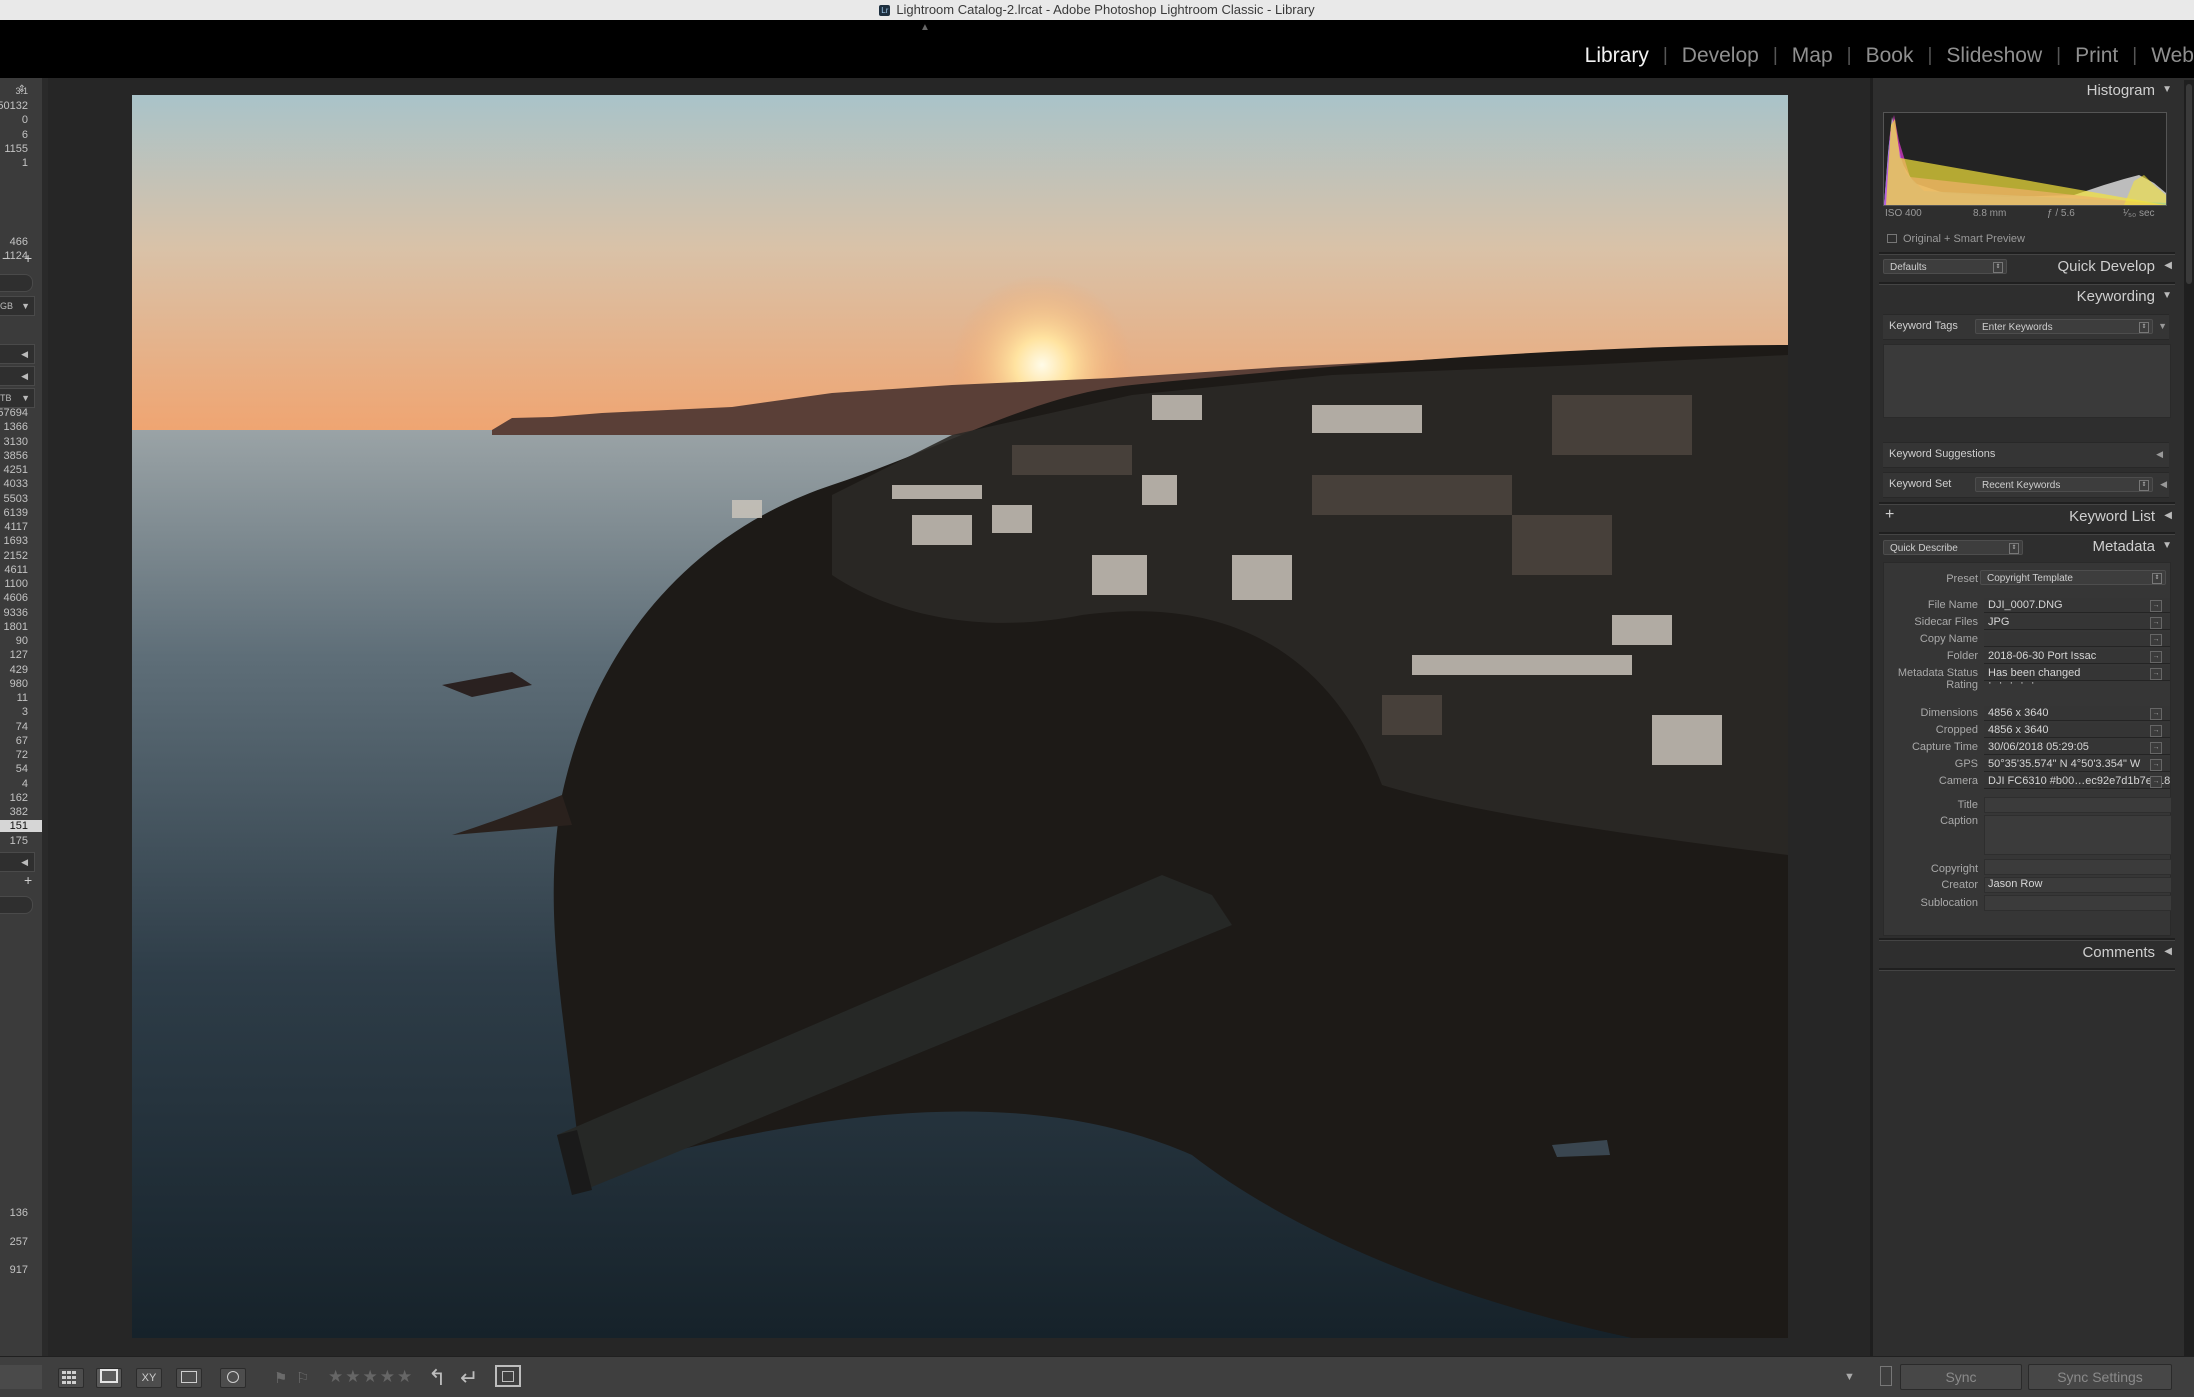 The width and height of the screenshot is (2194, 1397). Describe the element at coordinates (19, 684) in the screenshot. I see `folder-count: 980` at that location.